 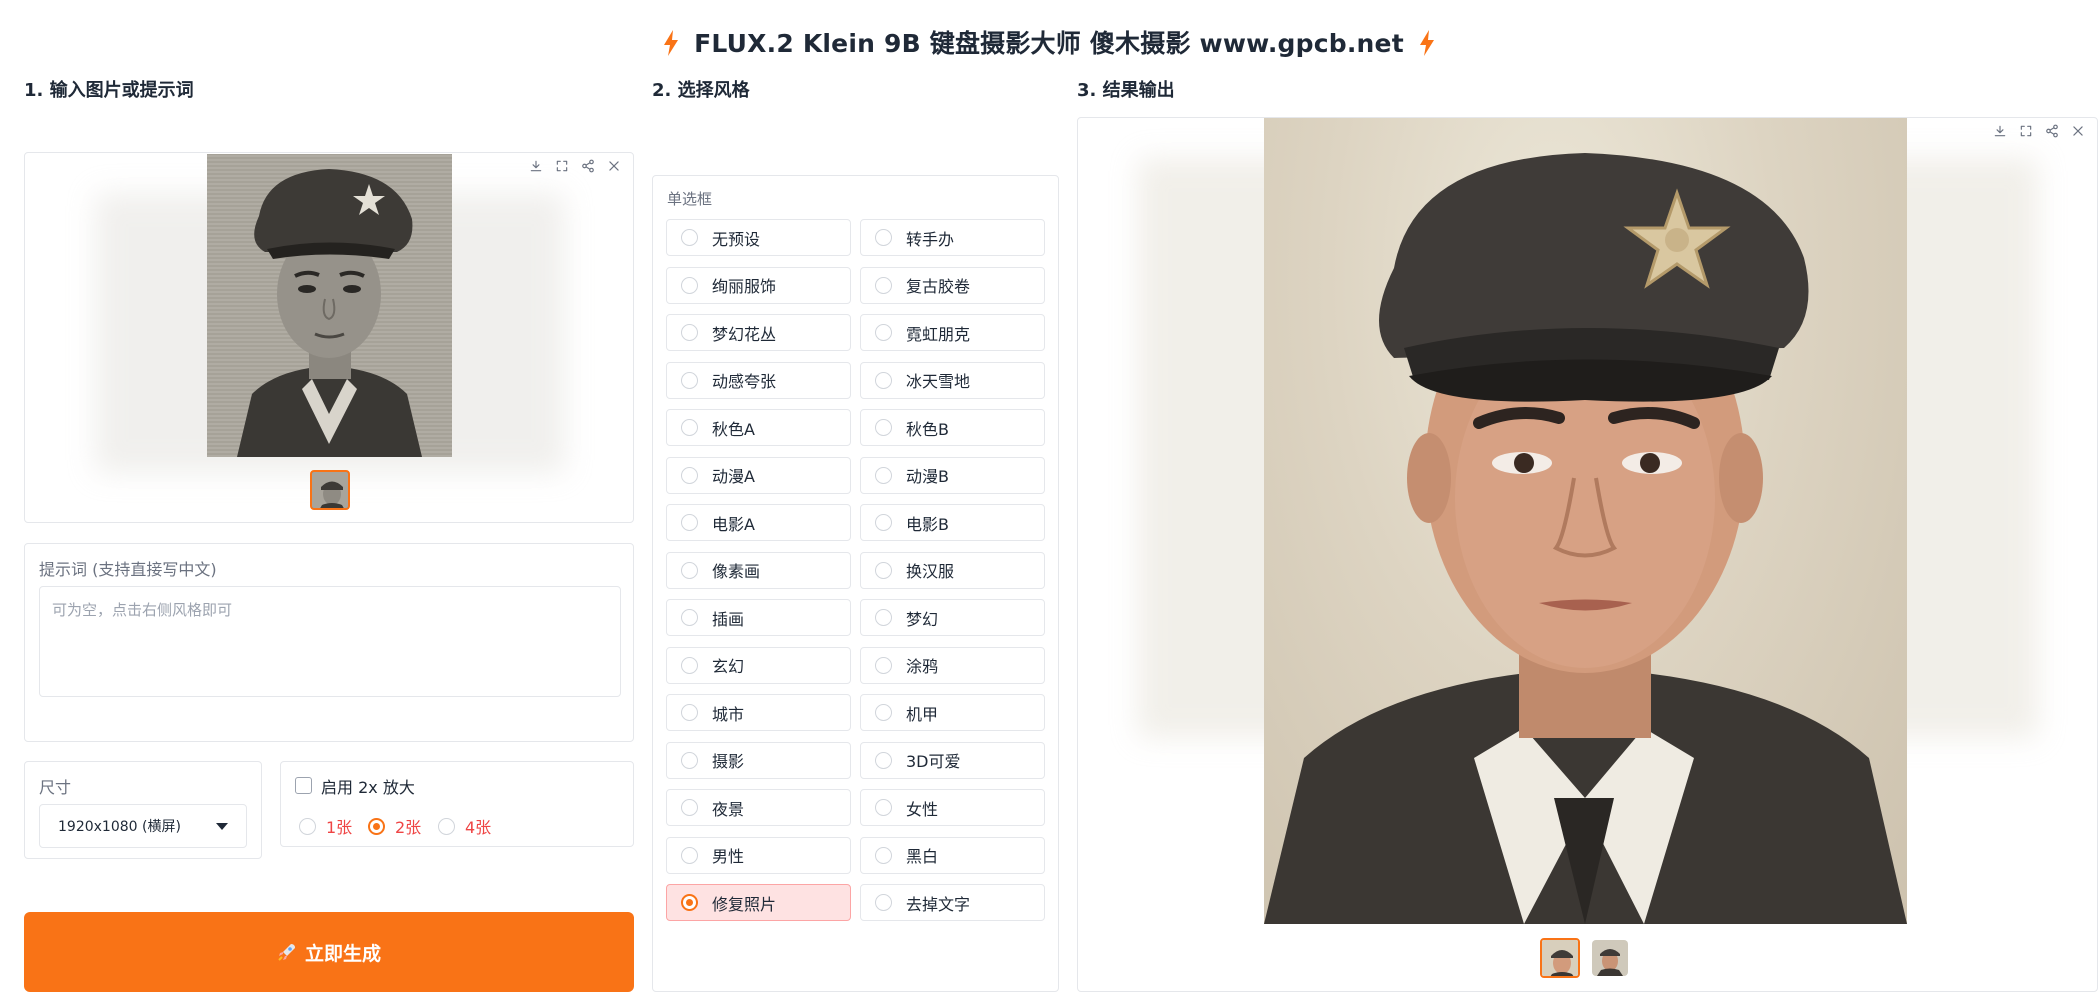 I want to click on generate-button: 立即生成, so click(x=329, y=952).